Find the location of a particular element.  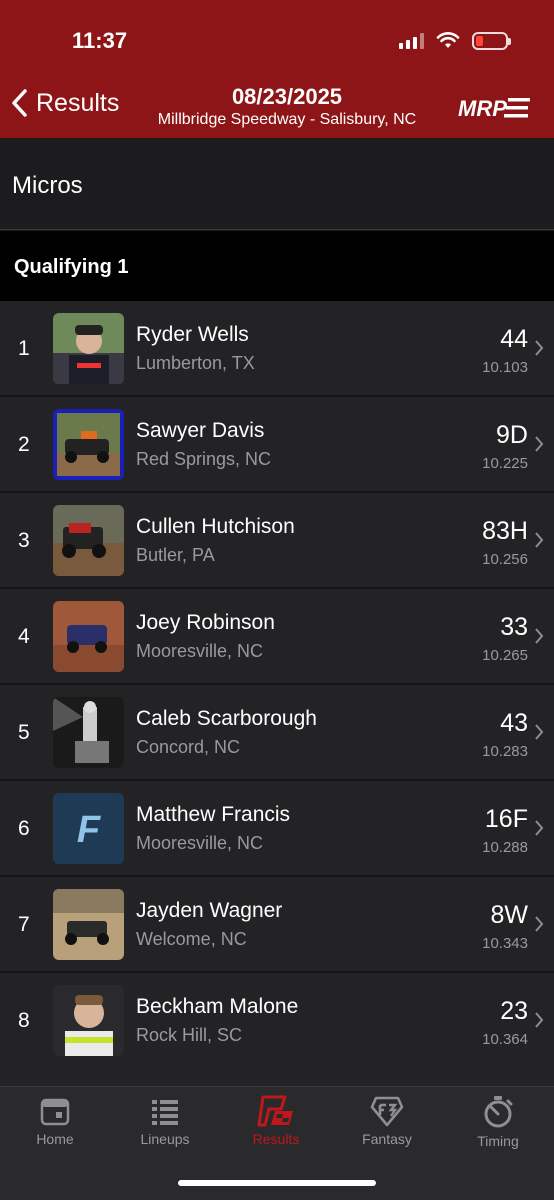

position: 2 is located at coordinates (24, 444).